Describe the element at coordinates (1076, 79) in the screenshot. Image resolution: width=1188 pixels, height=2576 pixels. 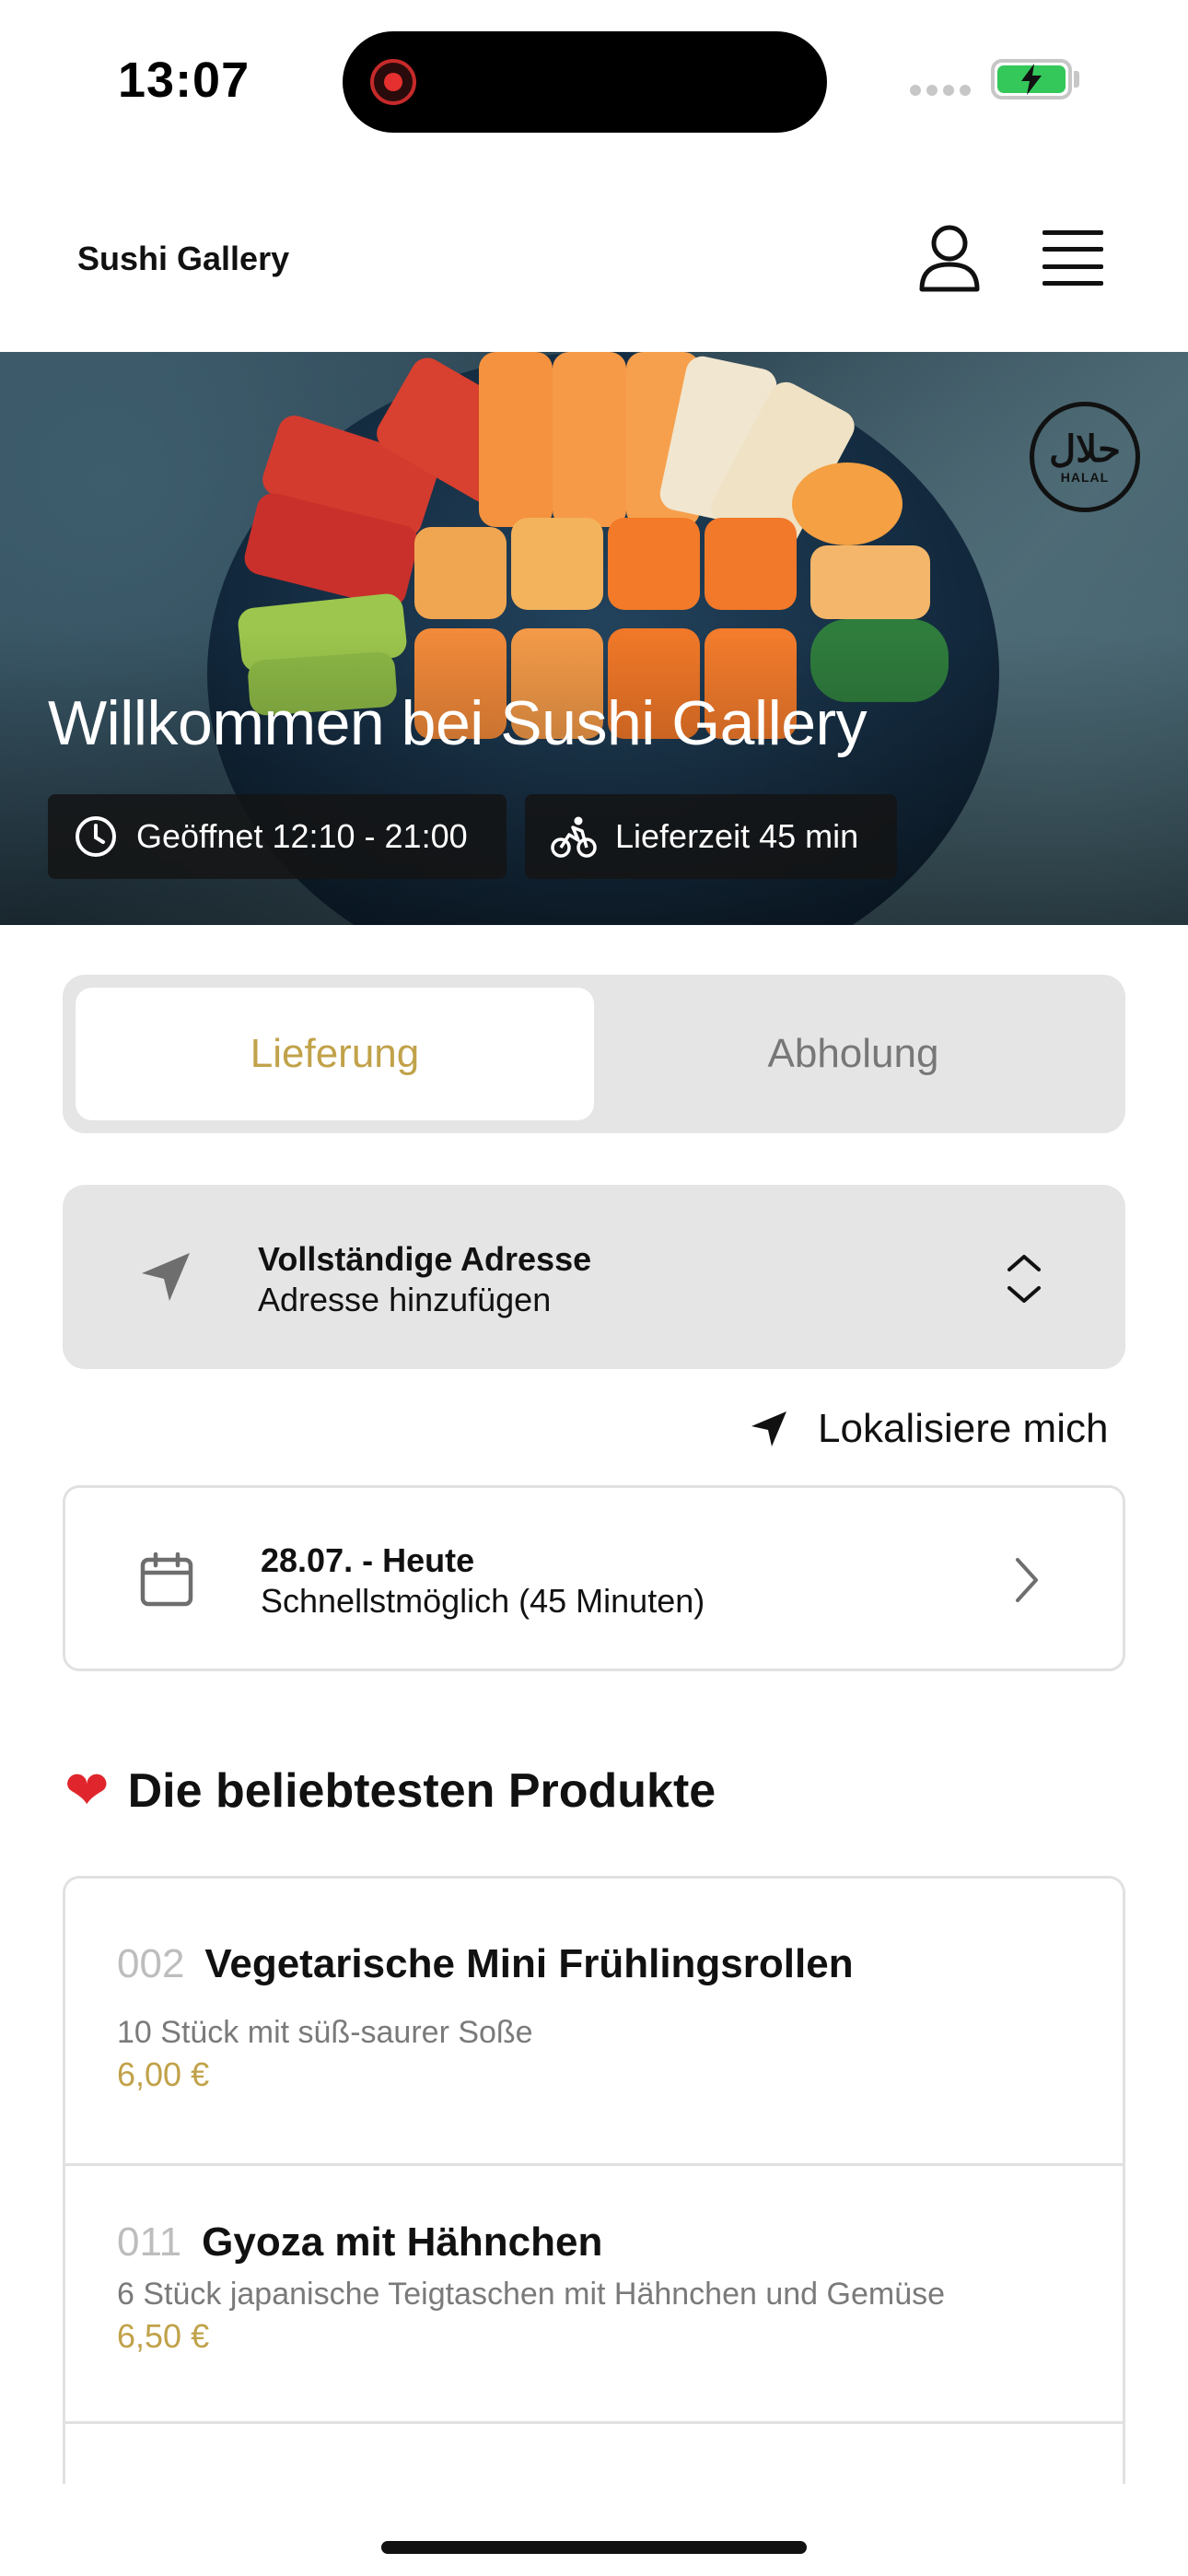
I see `battery-cap` at that location.